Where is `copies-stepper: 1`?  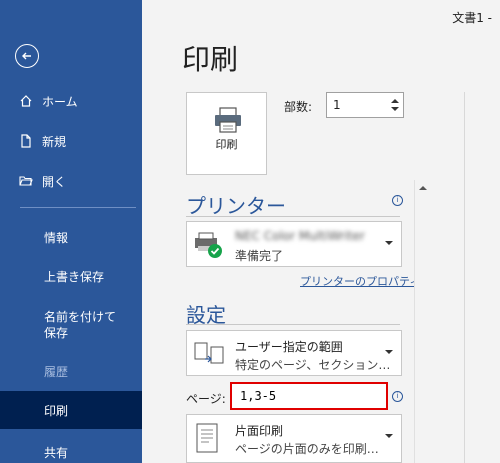 copies-stepper: 1 is located at coordinates (365, 105).